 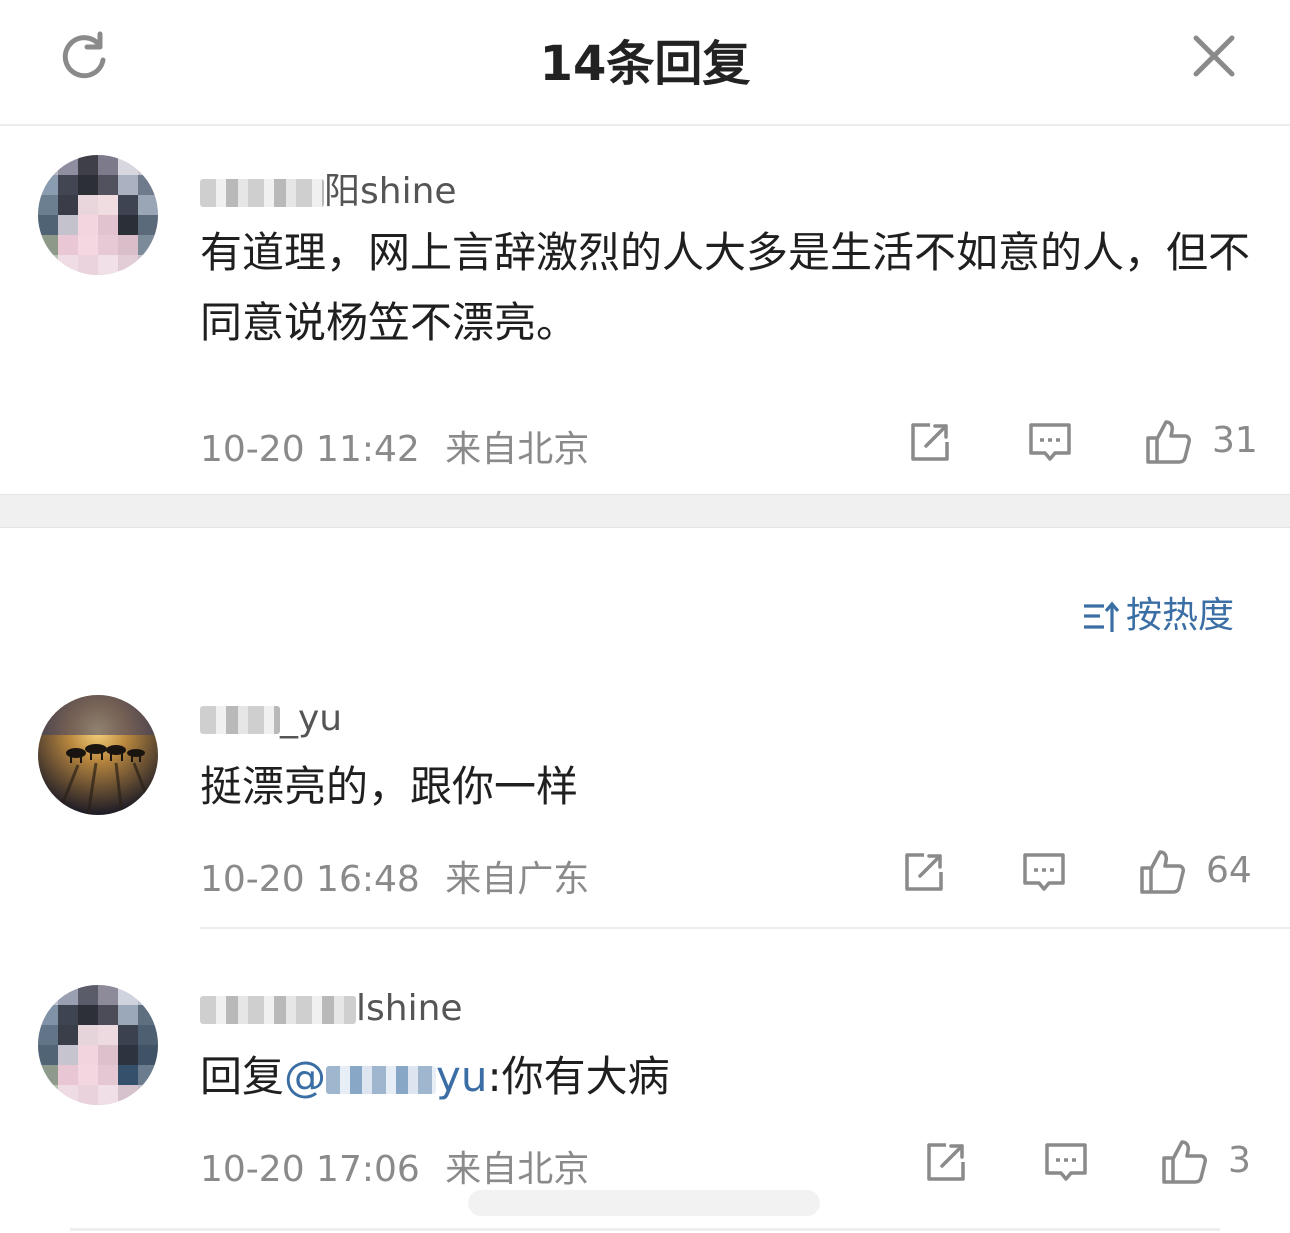 I want to click on header-bar: 14条回复, so click(x=645, y=63).